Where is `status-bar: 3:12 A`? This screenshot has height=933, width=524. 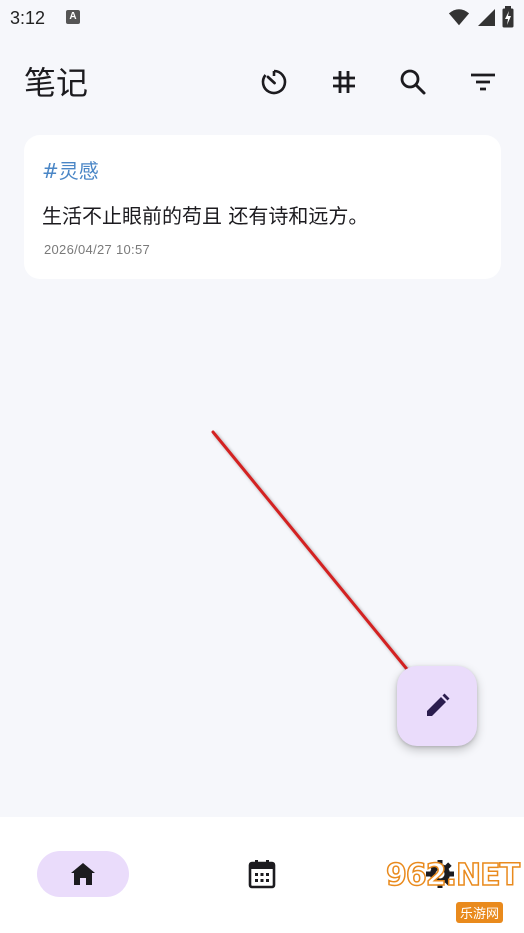 status-bar: 3:12 A is located at coordinates (262, 18).